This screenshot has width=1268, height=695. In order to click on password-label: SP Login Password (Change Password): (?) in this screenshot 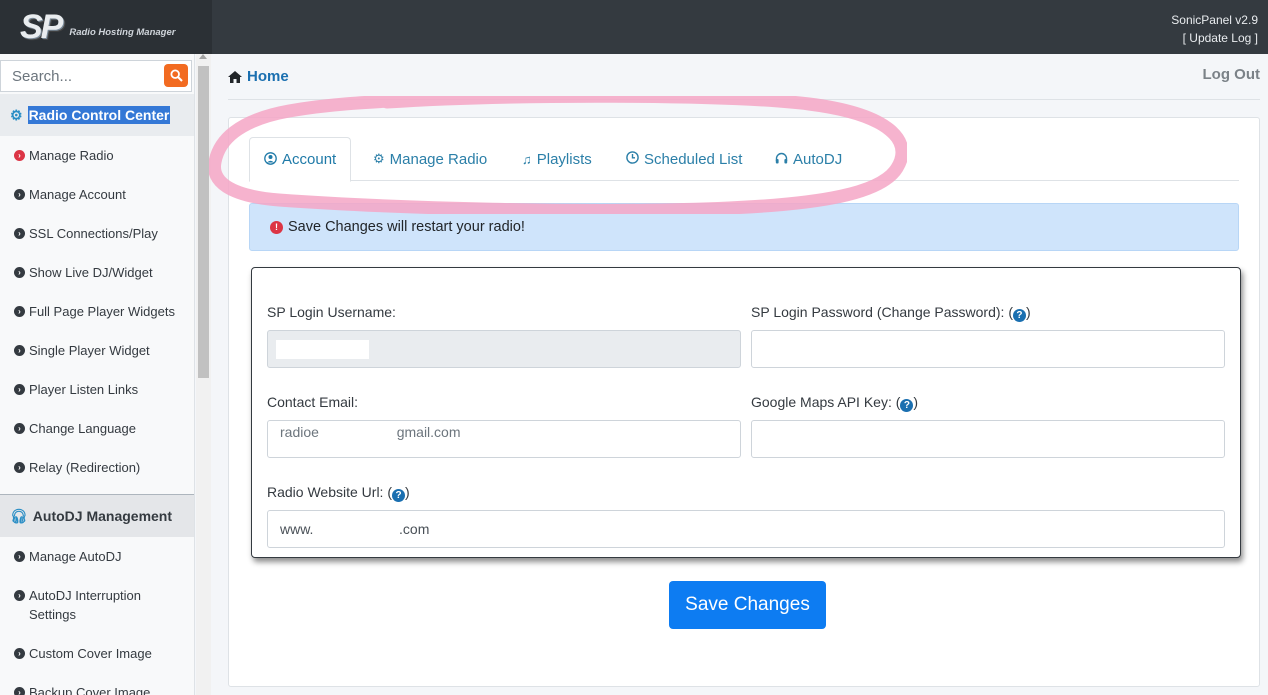, I will do `click(891, 313)`.